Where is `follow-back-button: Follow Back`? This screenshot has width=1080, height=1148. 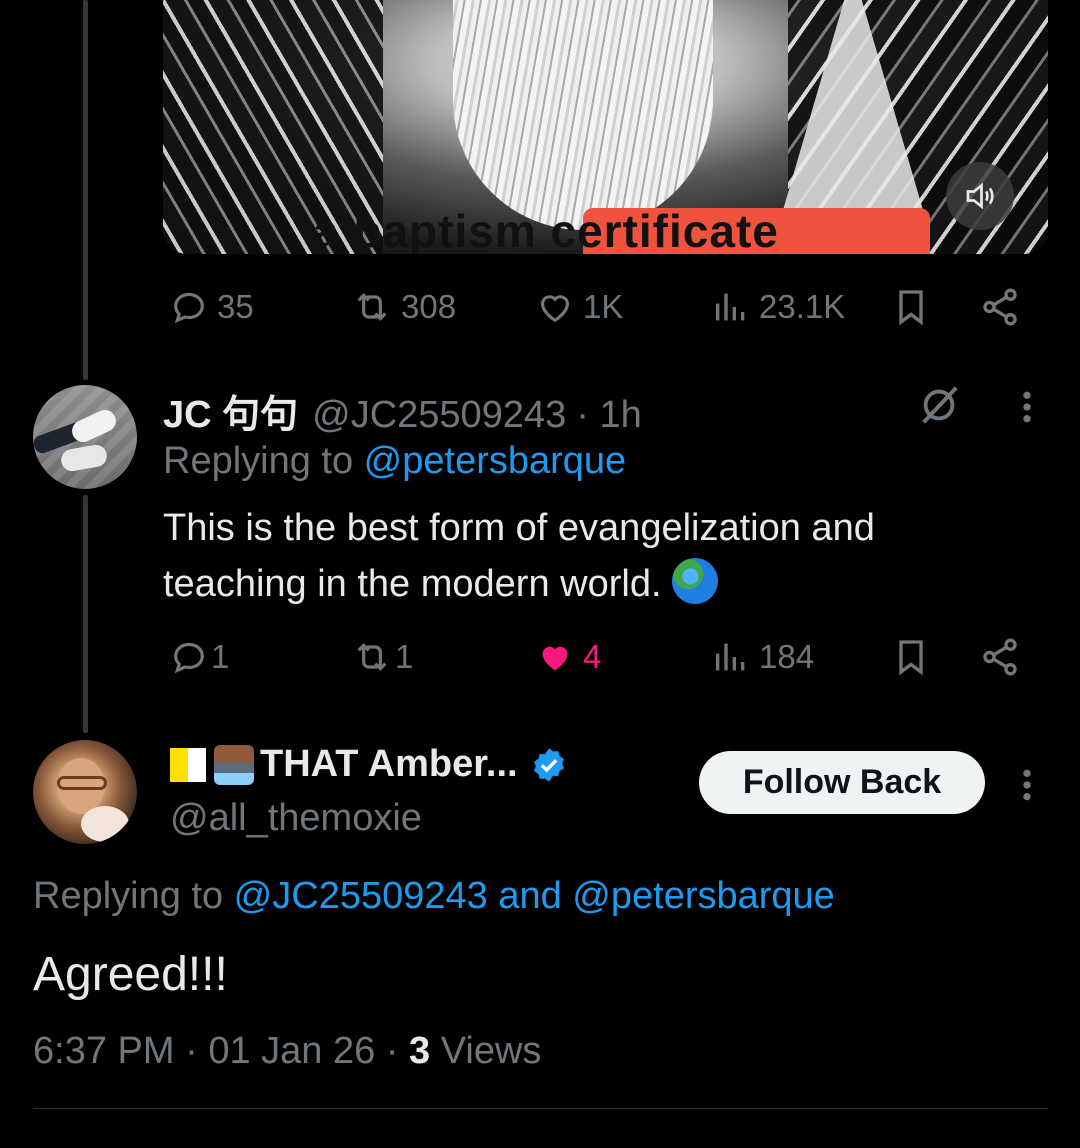
follow-back-button: Follow Back is located at coordinates (842, 782).